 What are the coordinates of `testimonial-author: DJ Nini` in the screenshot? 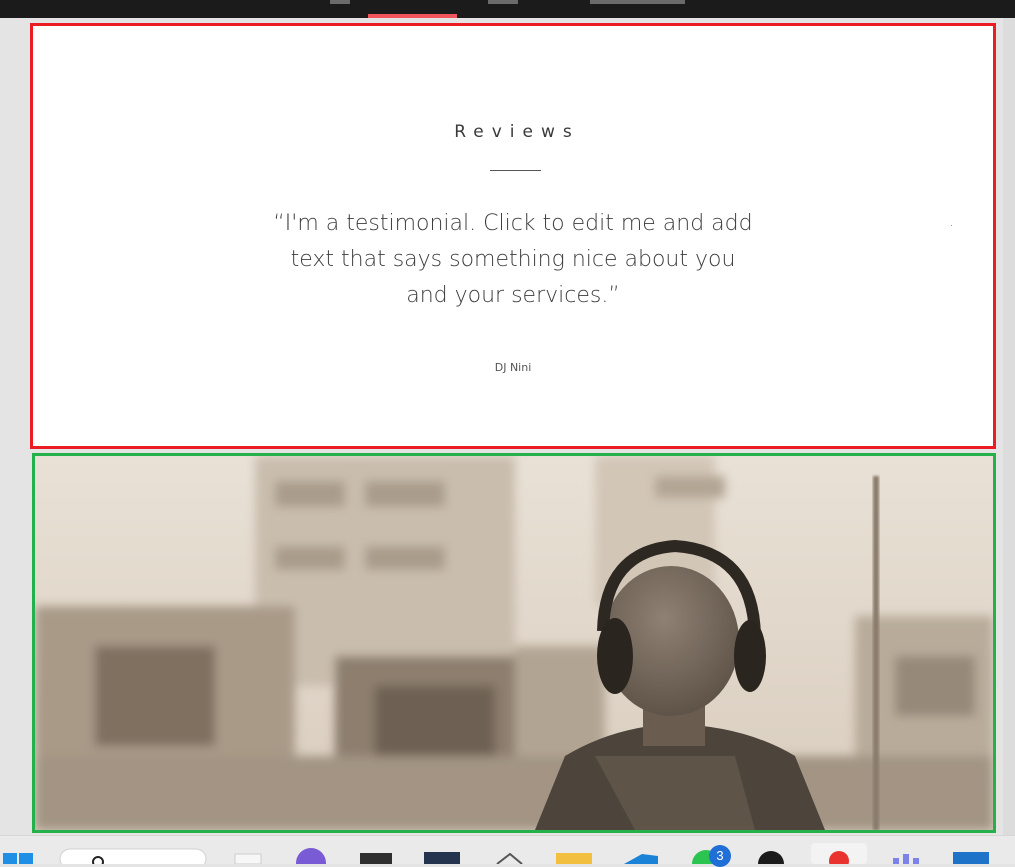 It's located at (513, 367).